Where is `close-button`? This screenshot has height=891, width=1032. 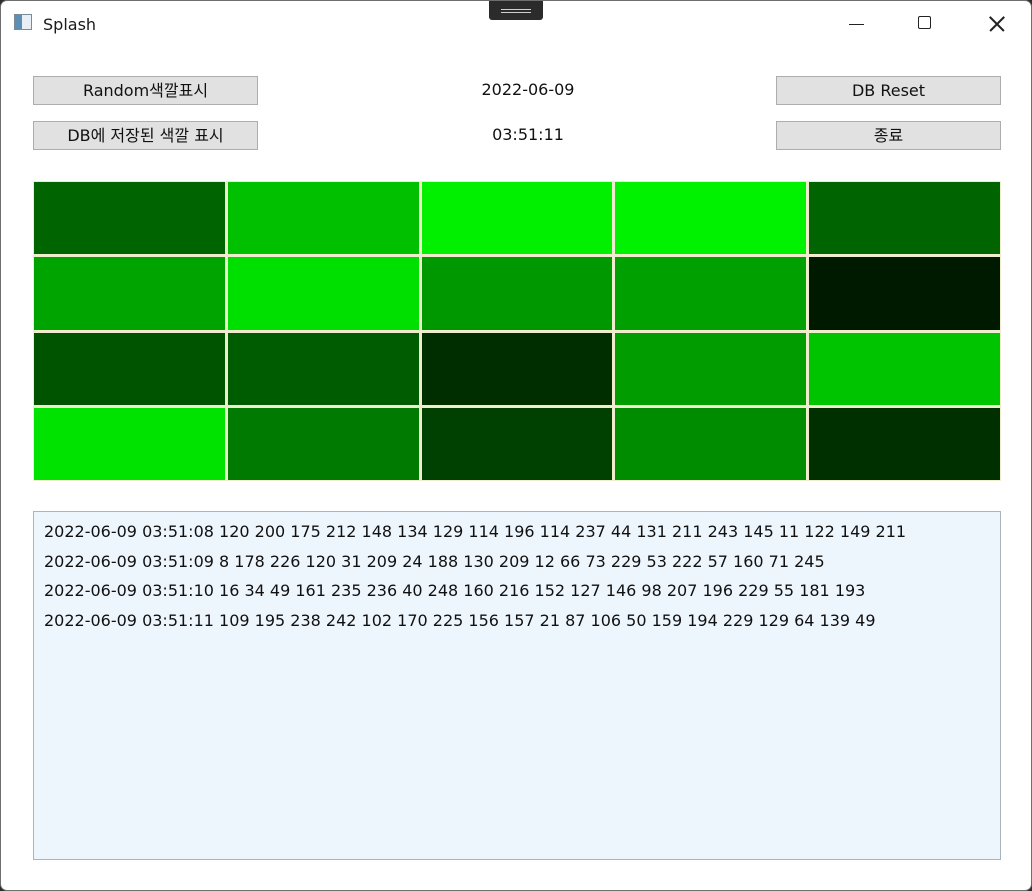
close-button is located at coordinates (996, 24).